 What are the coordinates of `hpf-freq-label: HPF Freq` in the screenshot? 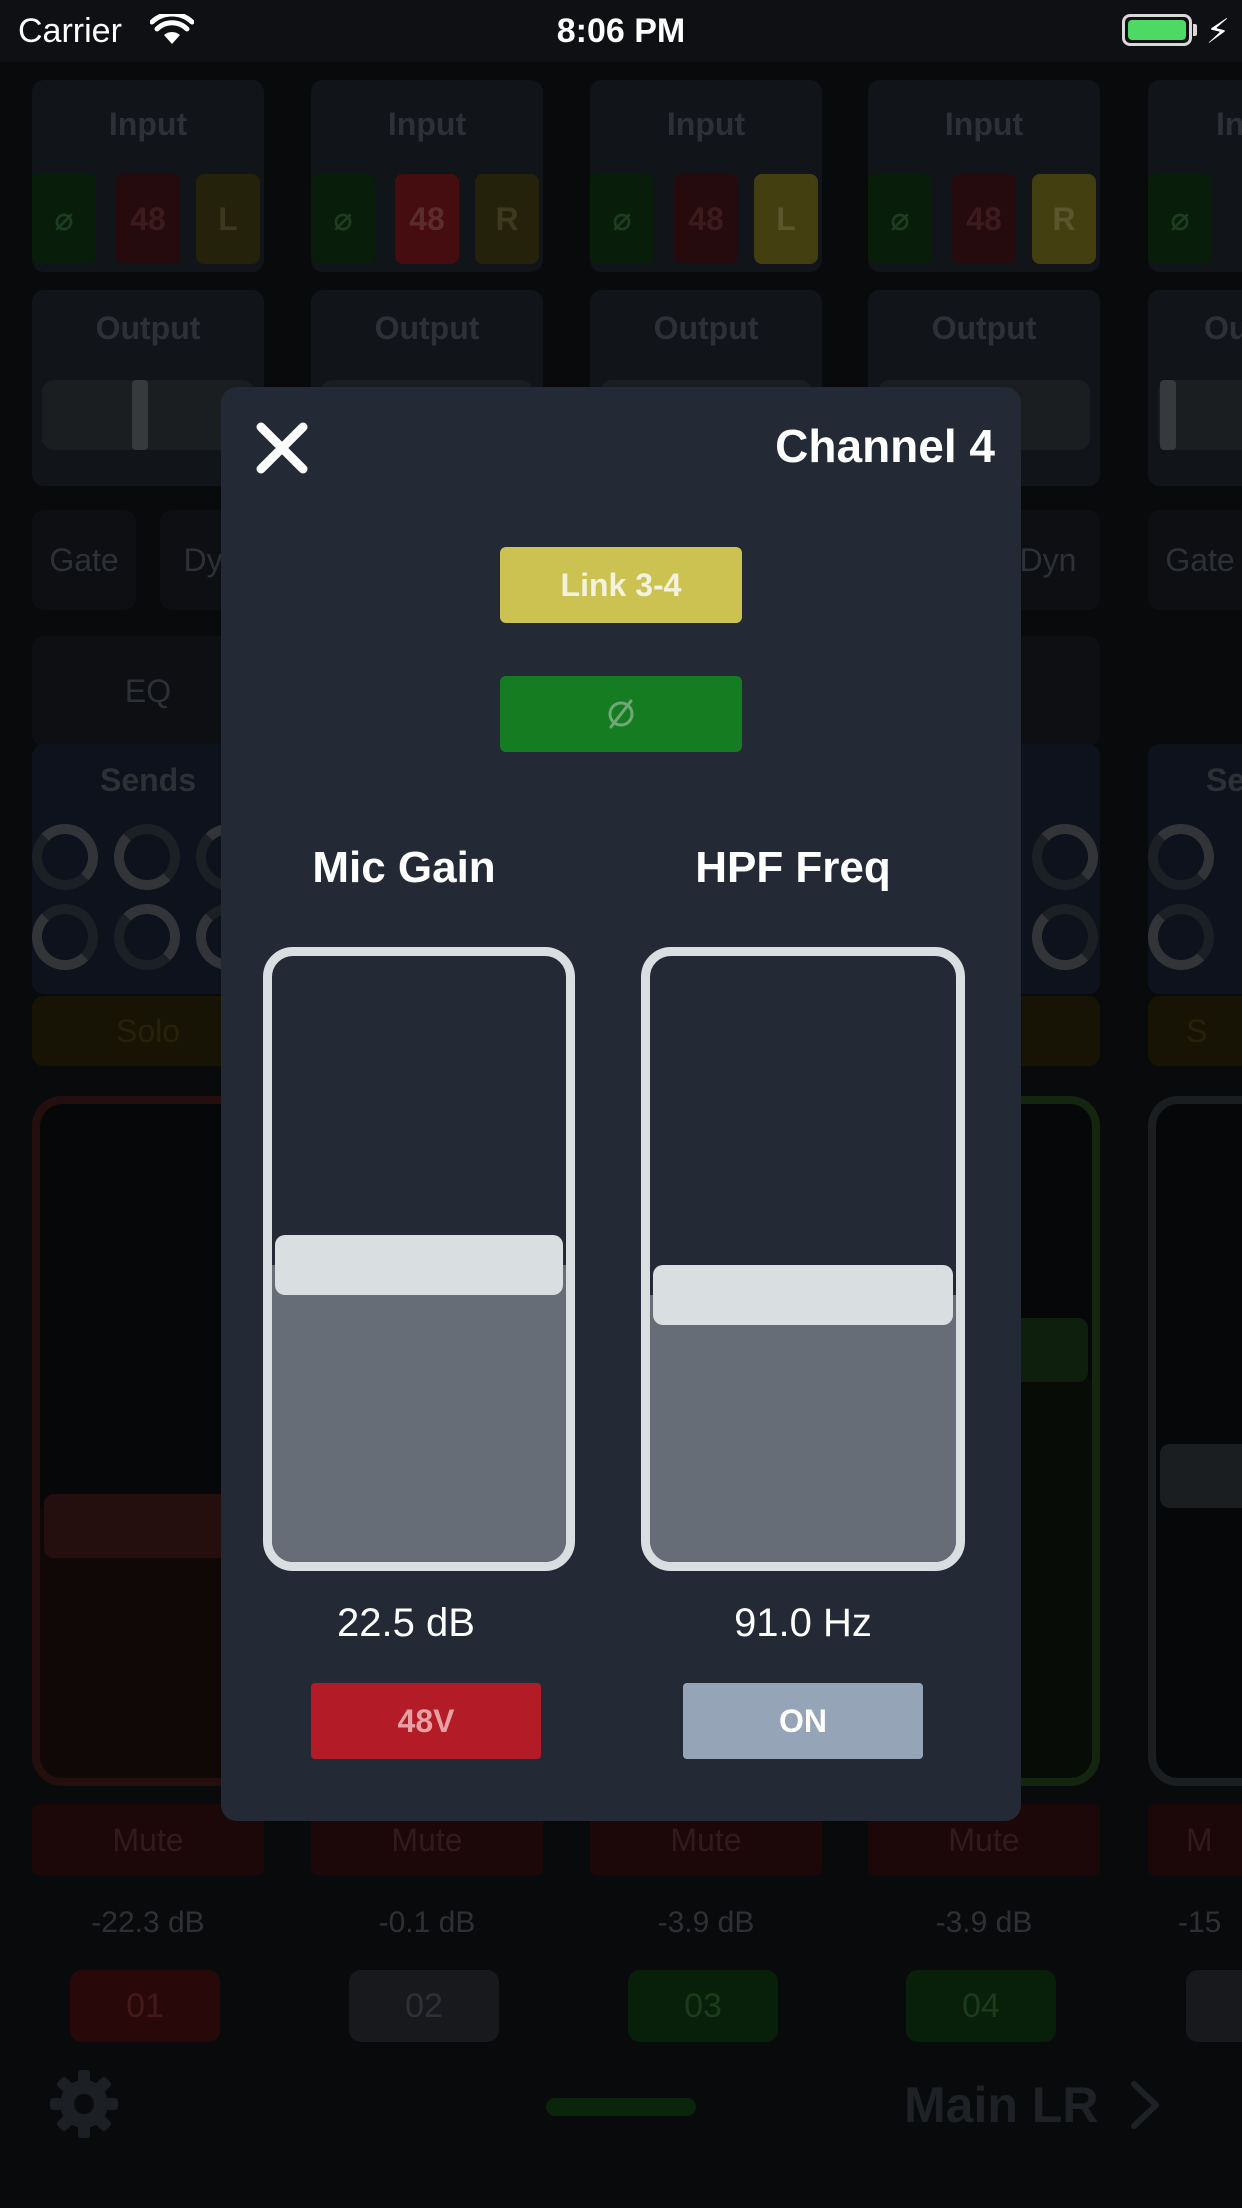 It's located at (793, 867).